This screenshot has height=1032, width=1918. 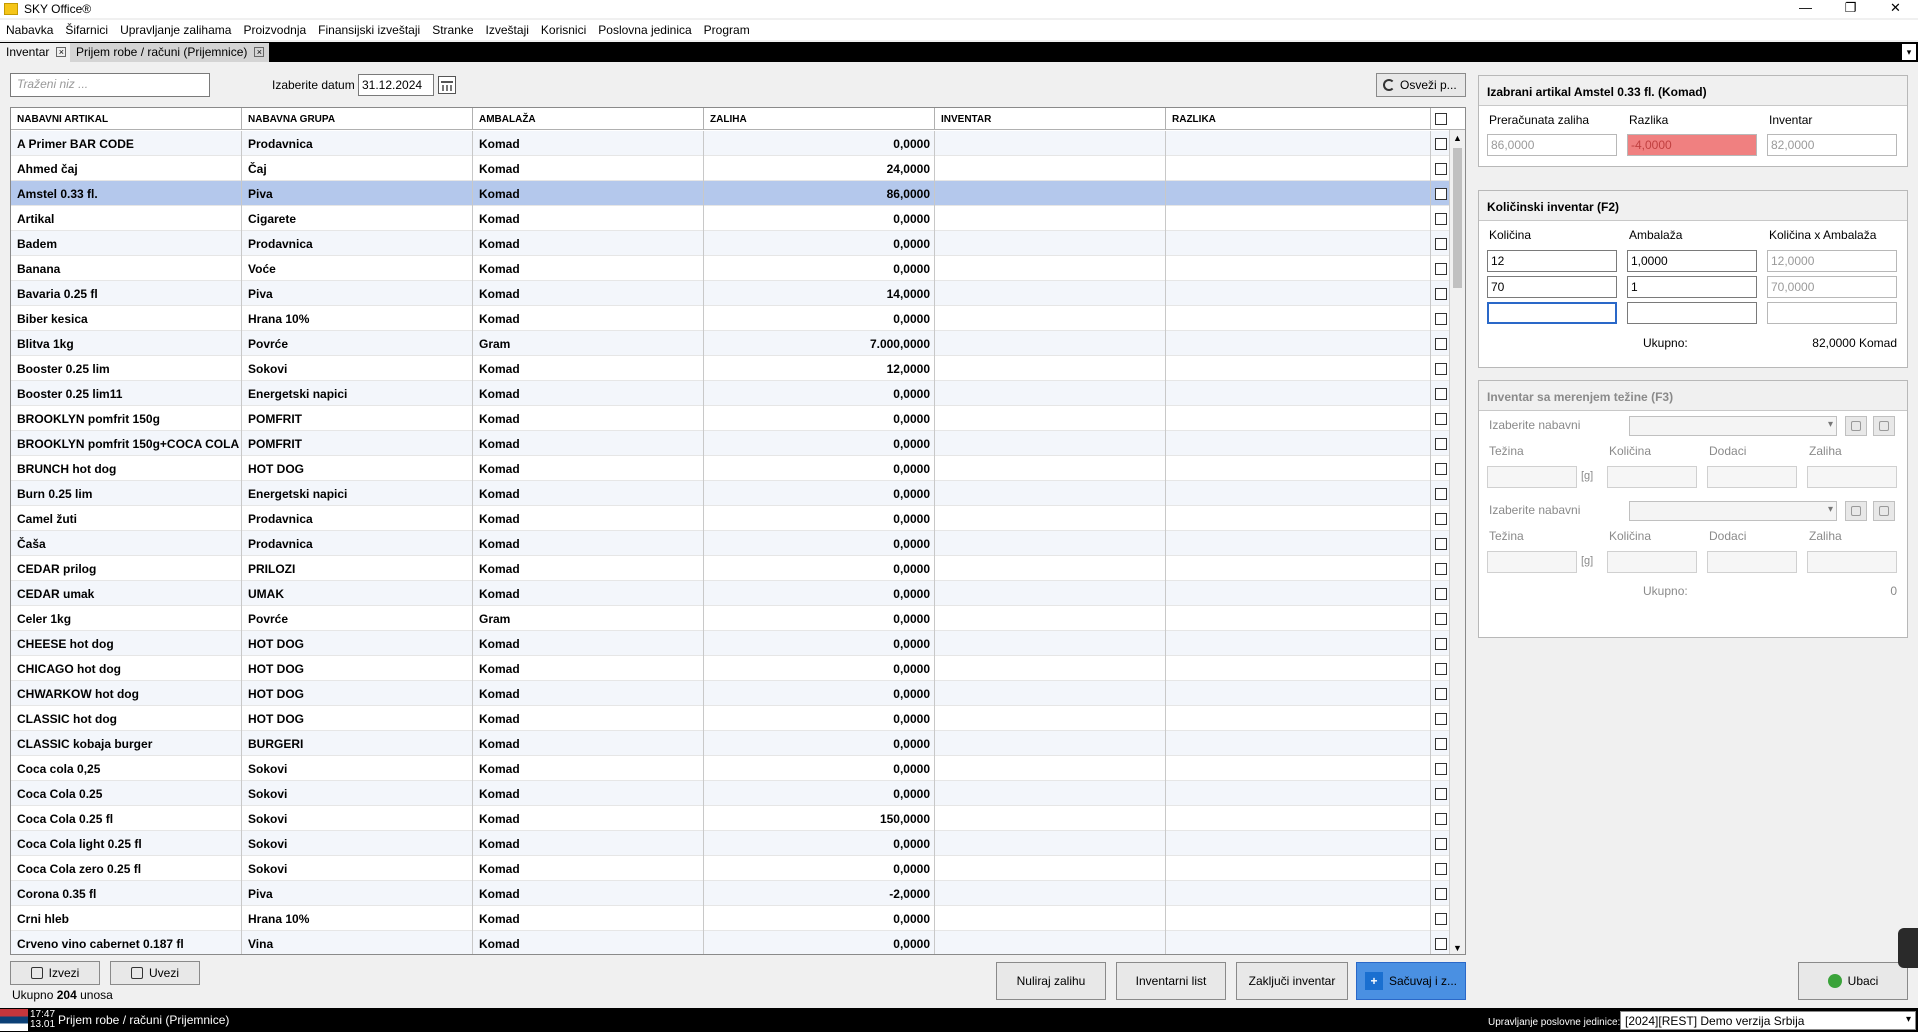 What do you see at coordinates (1457, 138) in the screenshot?
I see `scroll-up-icon: ▲` at bounding box center [1457, 138].